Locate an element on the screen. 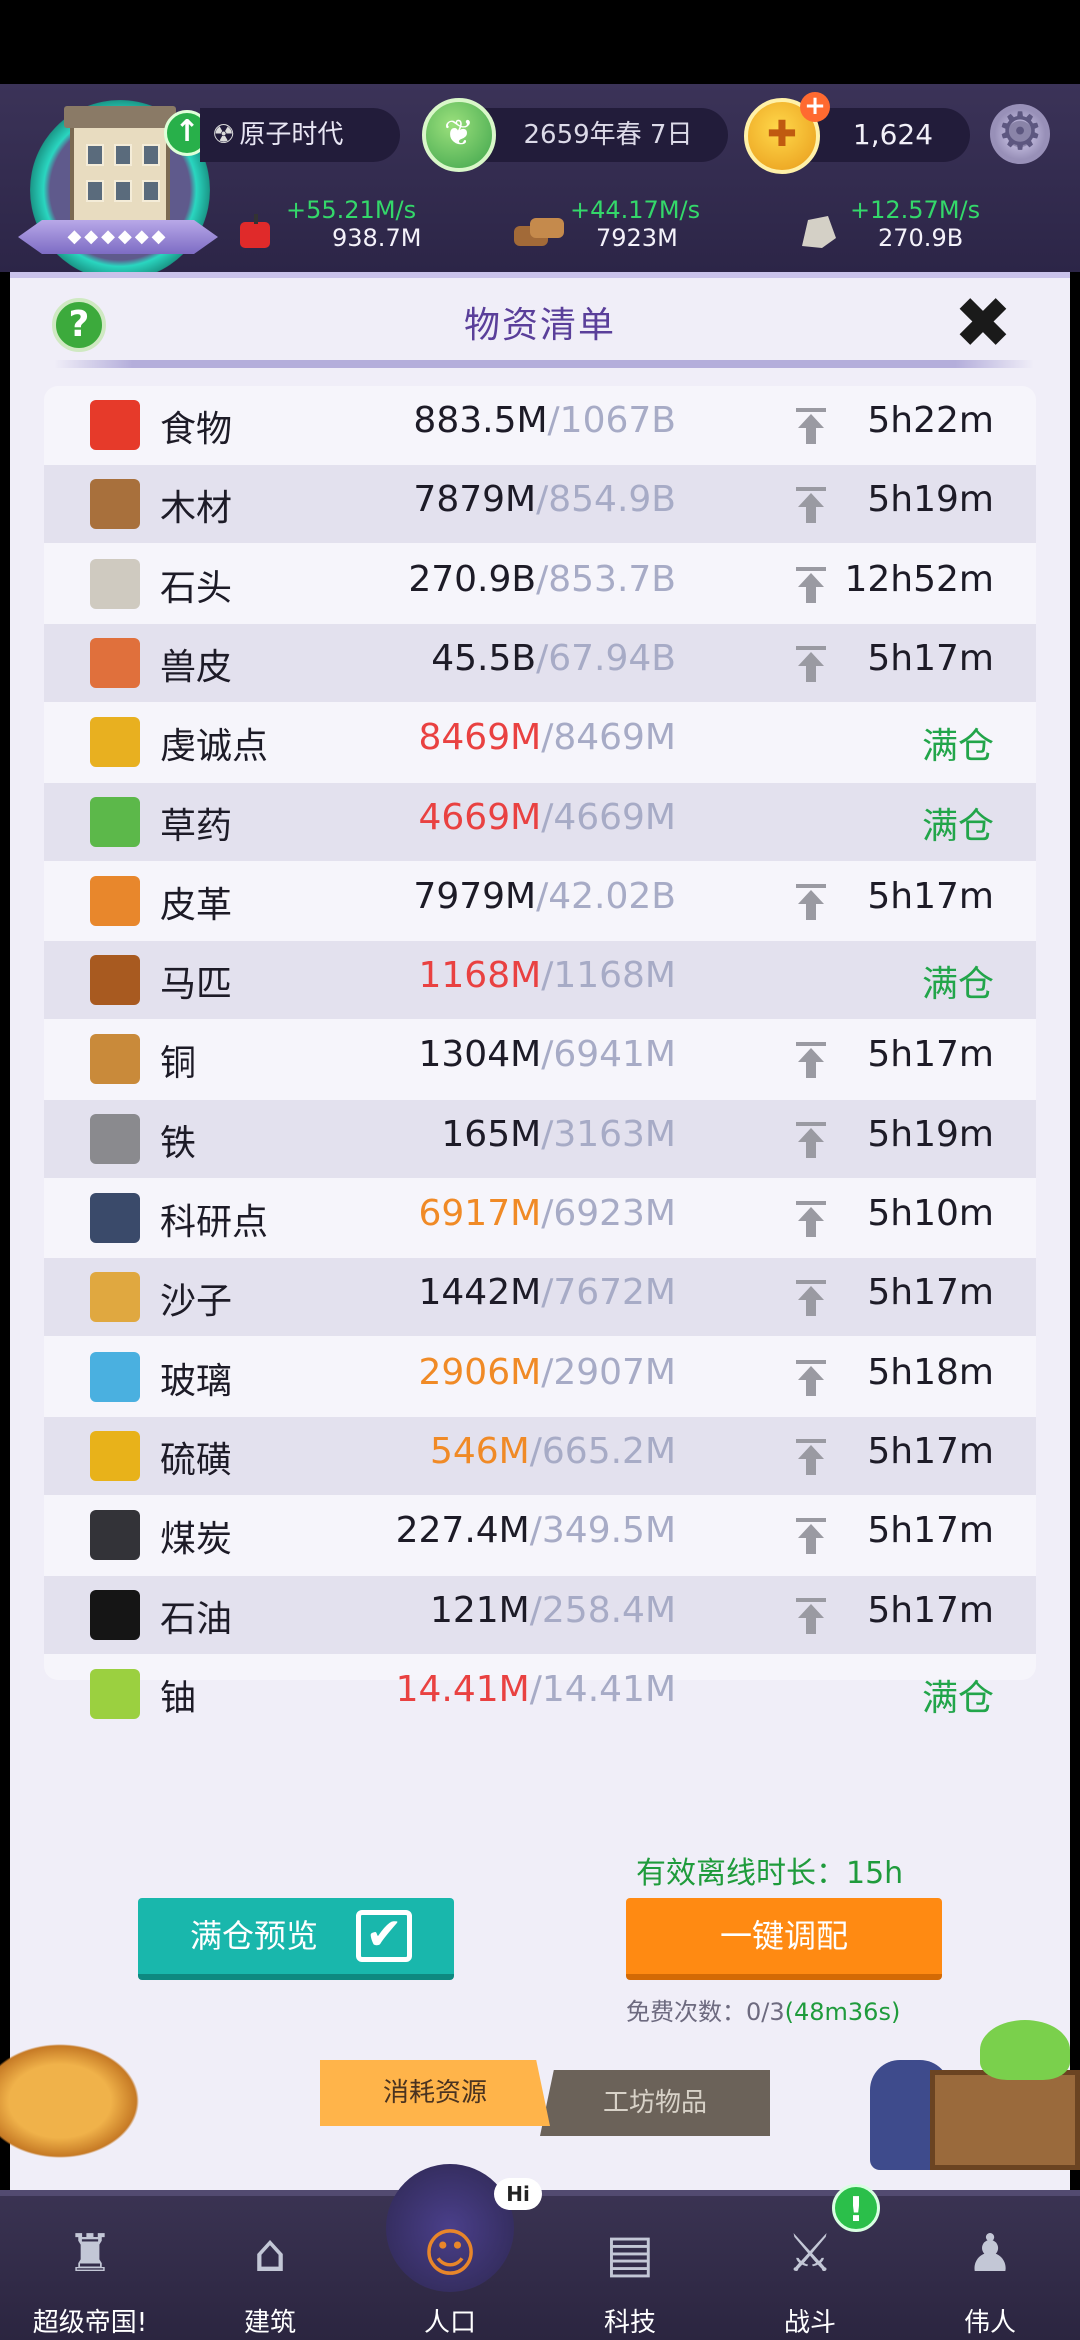 This screenshot has height=2340, width=1080. resource-row: 石油 121M/258.4M 5h17m is located at coordinates (540, 1614).